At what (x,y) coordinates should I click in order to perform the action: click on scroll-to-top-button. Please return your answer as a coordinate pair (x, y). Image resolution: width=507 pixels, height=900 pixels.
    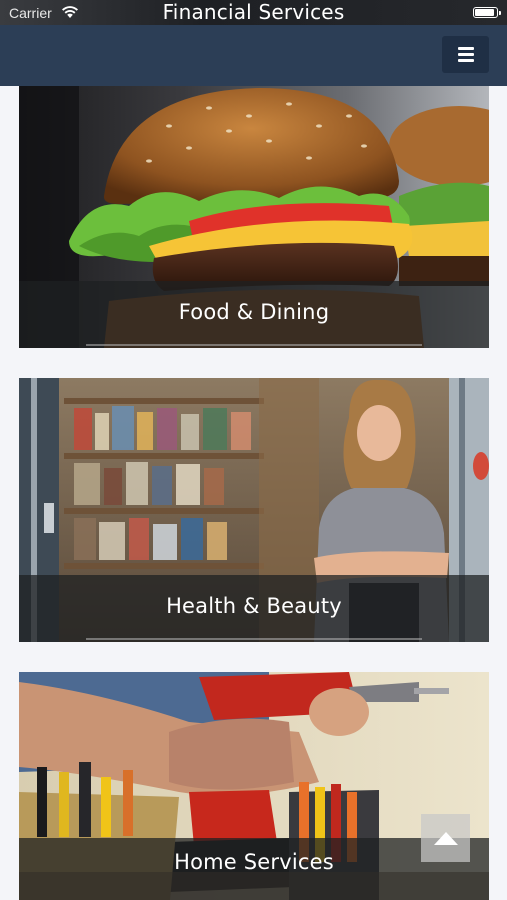
    Looking at the image, I should click on (445, 838).